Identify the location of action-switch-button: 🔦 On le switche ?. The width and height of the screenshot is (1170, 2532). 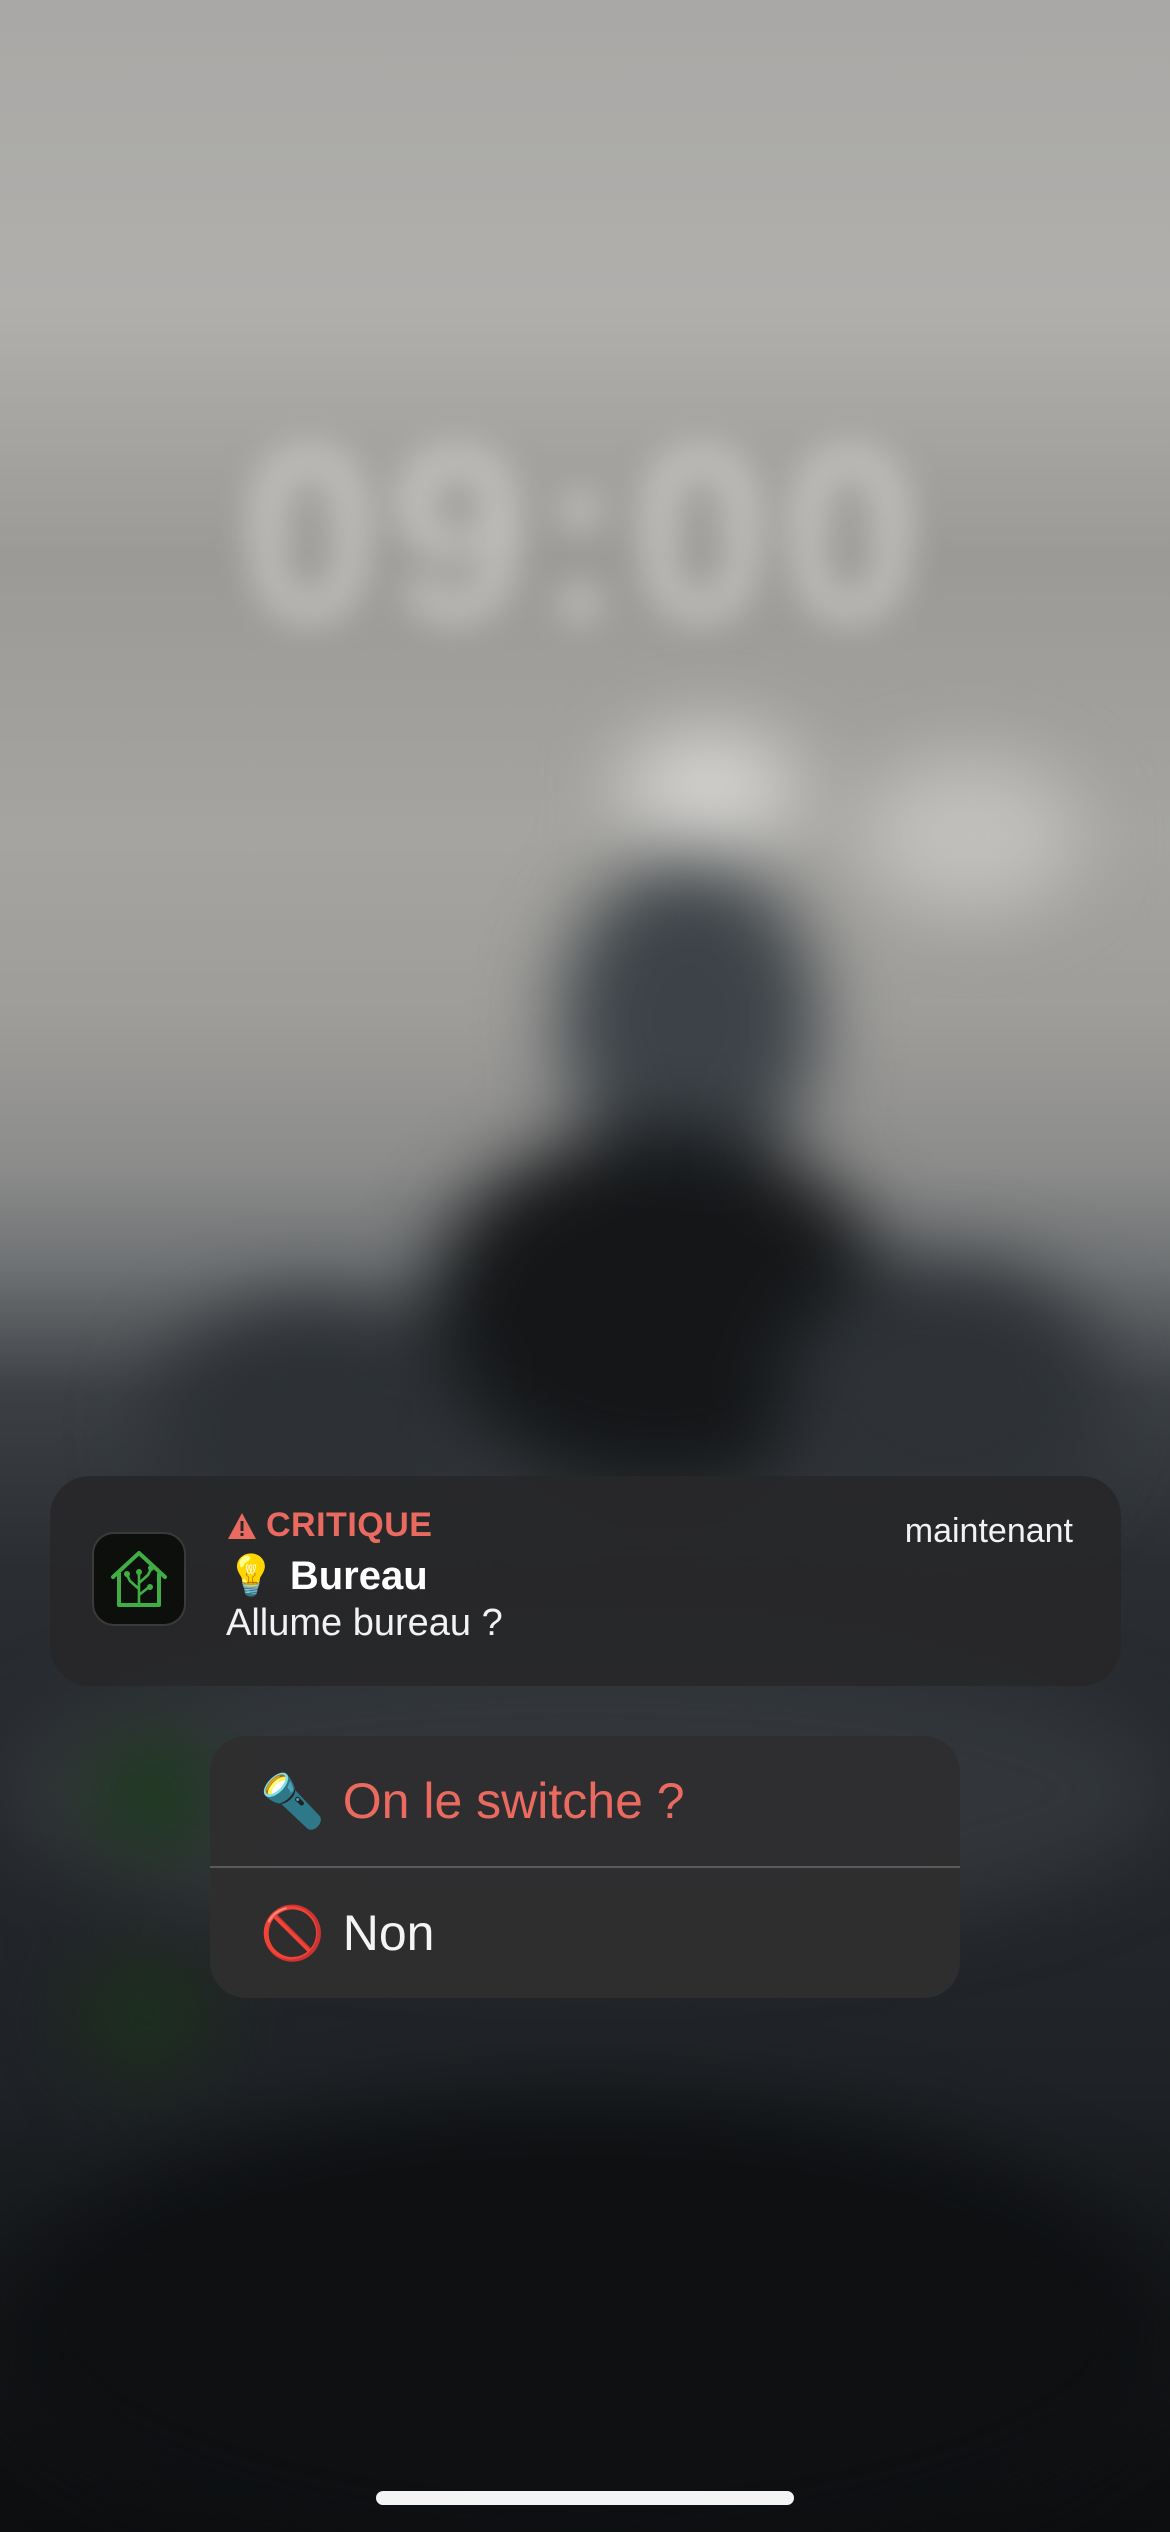
(585, 1801).